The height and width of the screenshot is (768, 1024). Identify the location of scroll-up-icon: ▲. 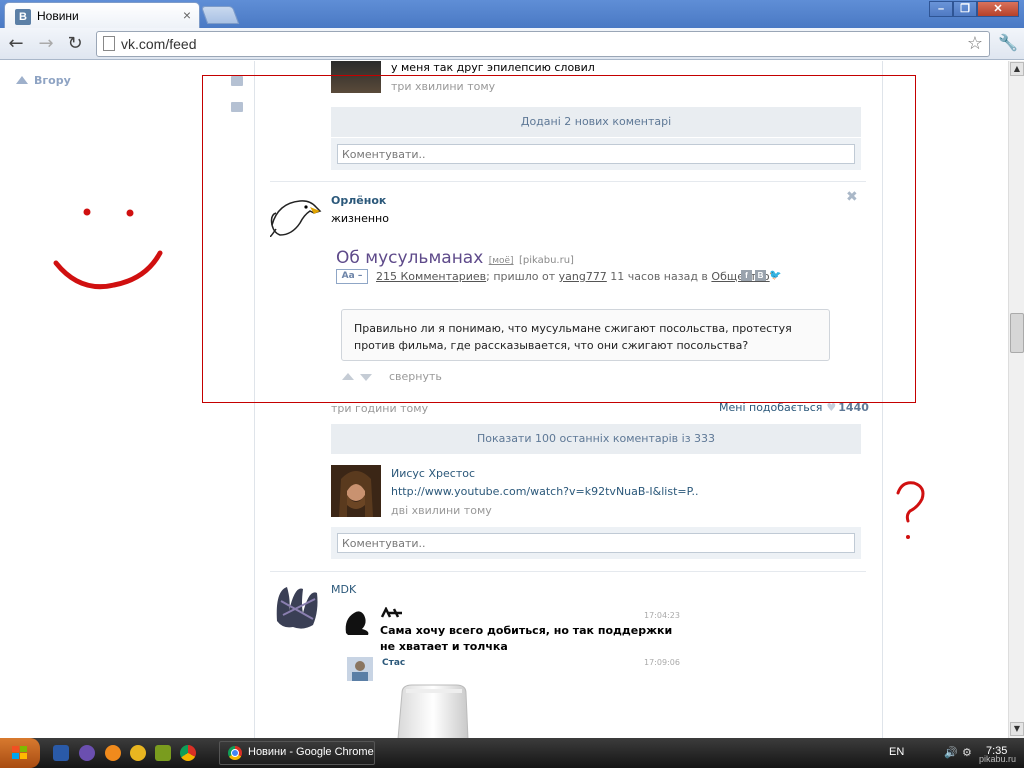
(1017, 69).